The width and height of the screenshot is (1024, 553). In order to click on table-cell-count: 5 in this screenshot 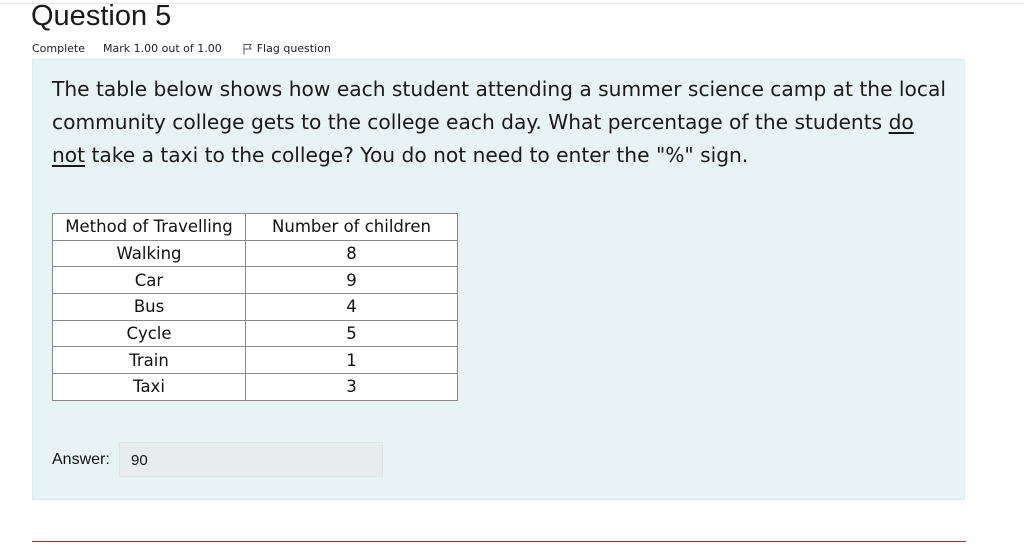, I will do `click(351, 333)`.